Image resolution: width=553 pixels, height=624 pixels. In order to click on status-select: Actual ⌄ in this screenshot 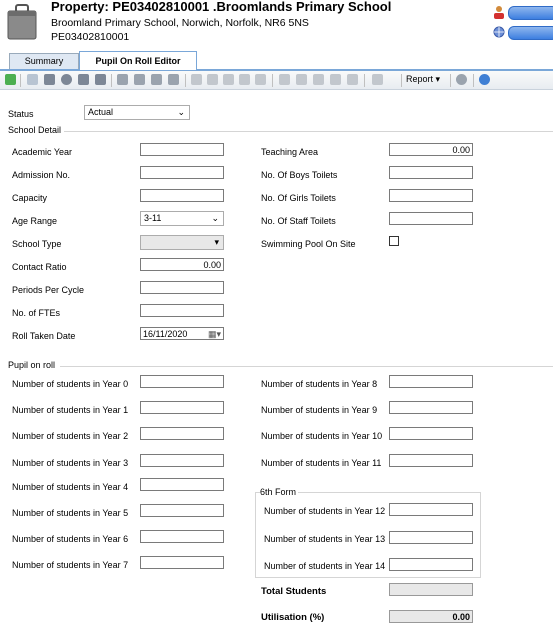, I will do `click(137, 112)`.